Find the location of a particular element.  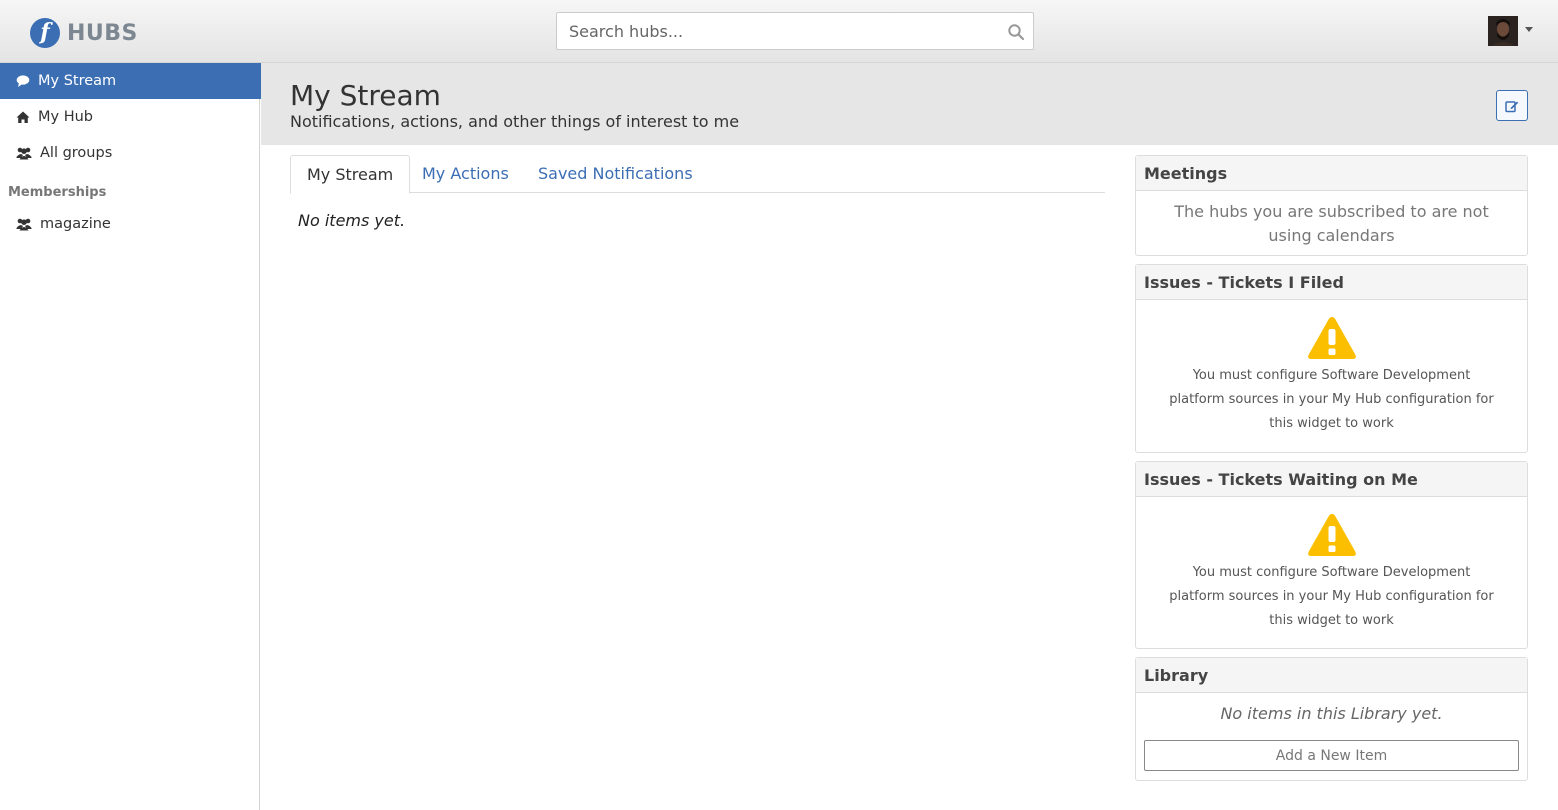

home-icon is located at coordinates (23, 117).